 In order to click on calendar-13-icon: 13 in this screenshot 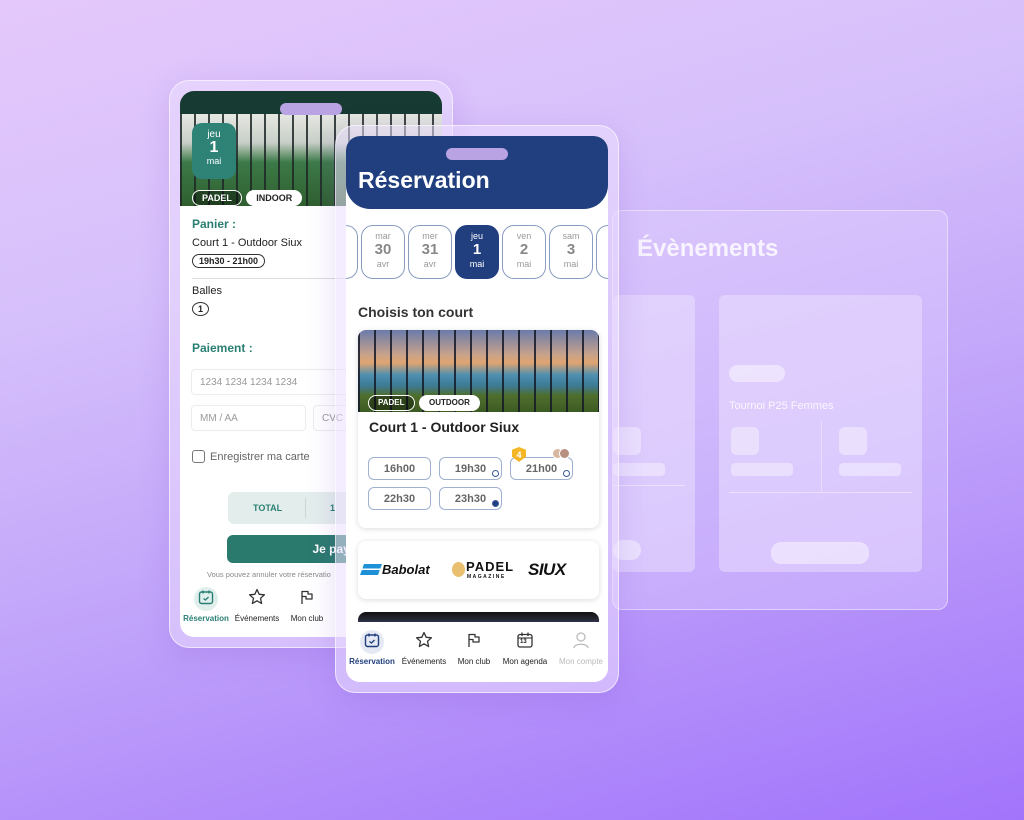, I will do `click(525, 642)`.